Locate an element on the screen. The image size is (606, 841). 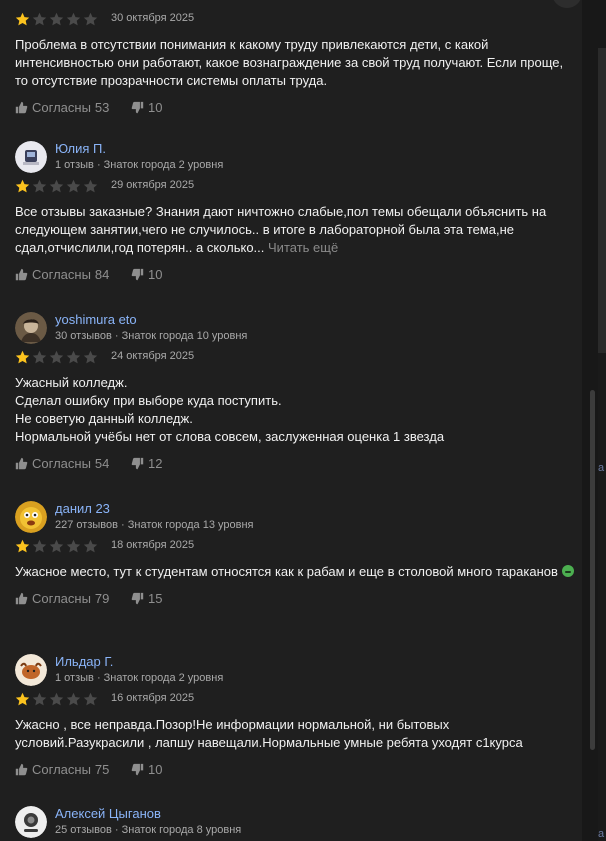
disagree-button: 12 is located at coordinates (146, 463).